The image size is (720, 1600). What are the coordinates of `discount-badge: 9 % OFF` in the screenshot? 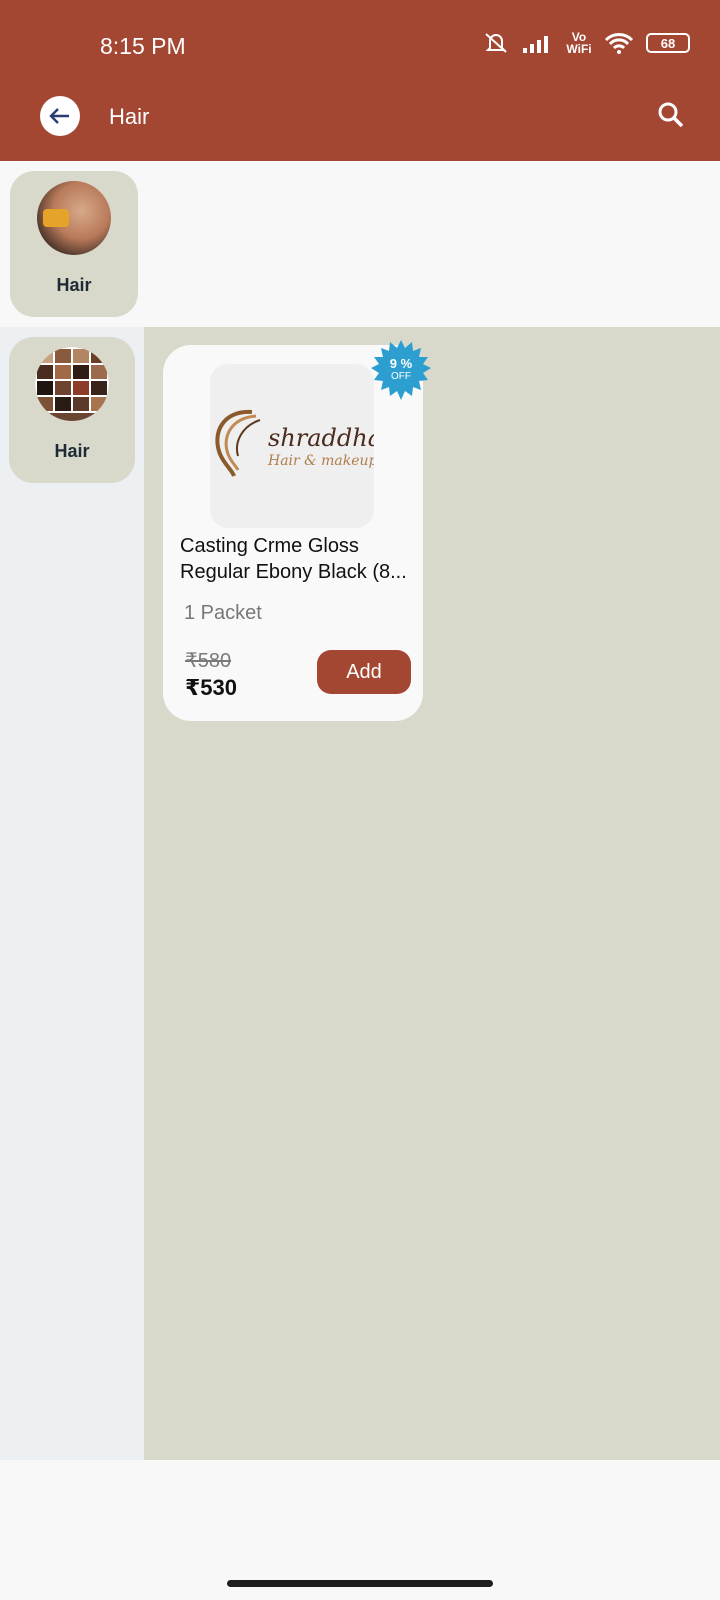 It's located at (401, 370).